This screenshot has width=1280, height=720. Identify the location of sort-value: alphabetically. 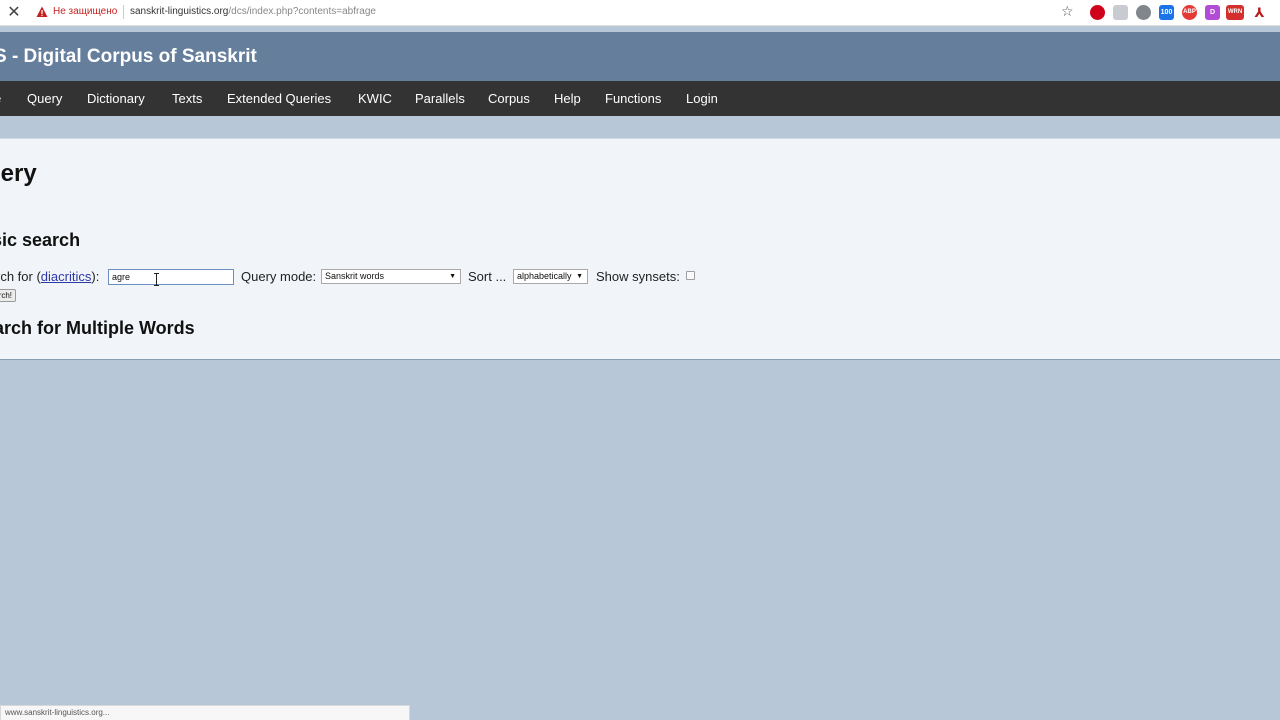
(544, 276).